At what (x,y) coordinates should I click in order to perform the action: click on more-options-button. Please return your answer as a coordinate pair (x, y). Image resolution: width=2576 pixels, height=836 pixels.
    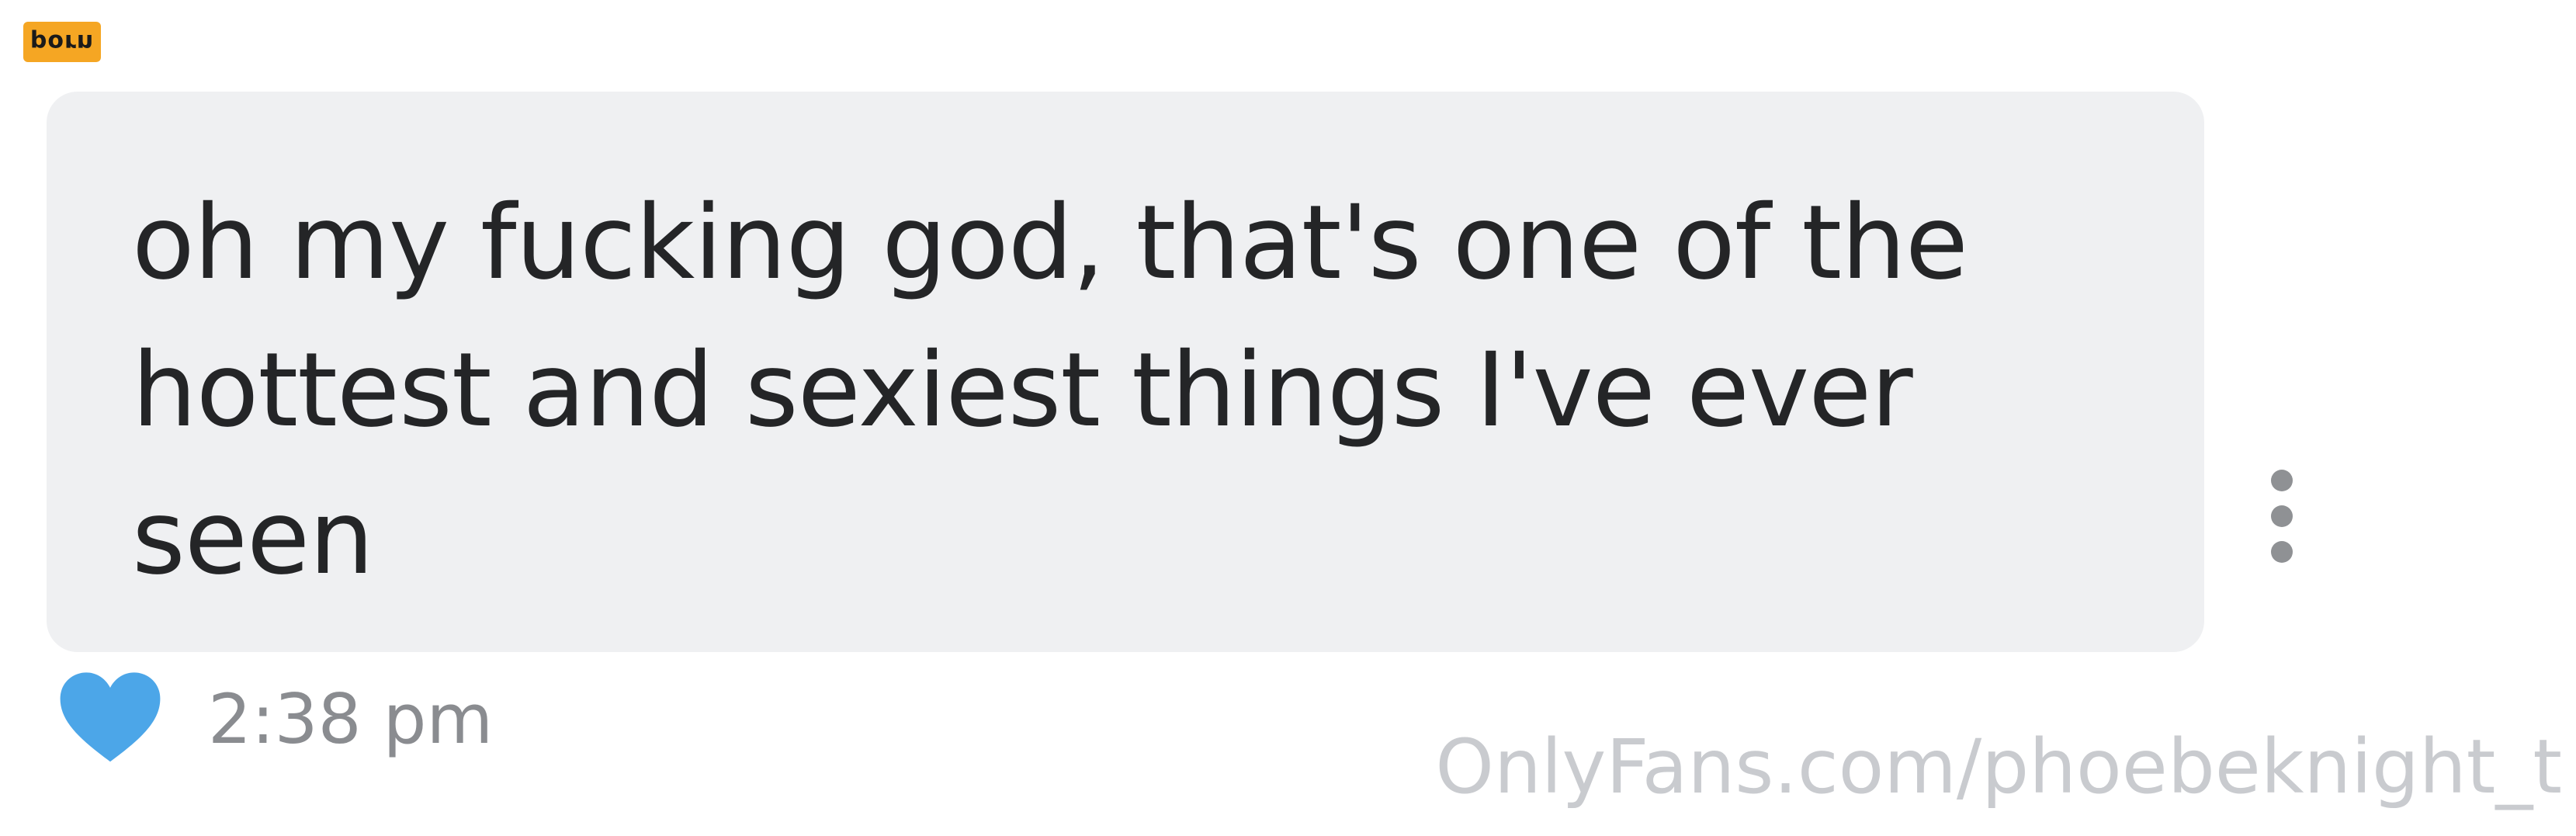
    Looking at the image, I should click on (2282, 516).